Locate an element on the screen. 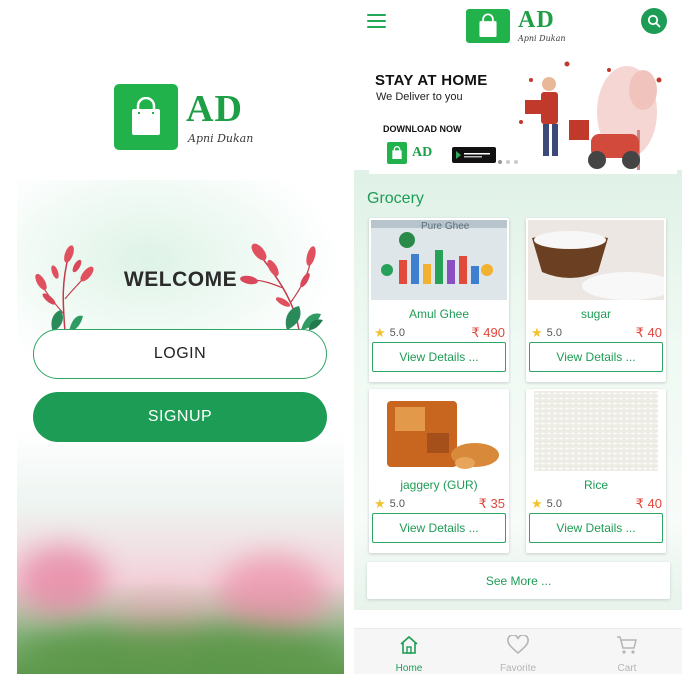 The height and width of the screenshot is (687, 700). header-logo: AD Apni Dukan is located at coordinates (516, 25).